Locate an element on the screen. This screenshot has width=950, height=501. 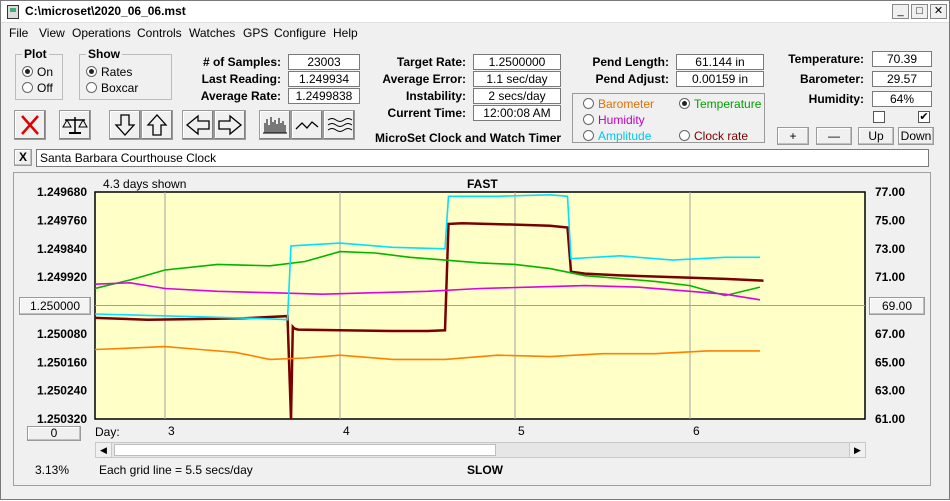
left-axis-tick-label: 1.249840 is located at coordinates (62, 249).